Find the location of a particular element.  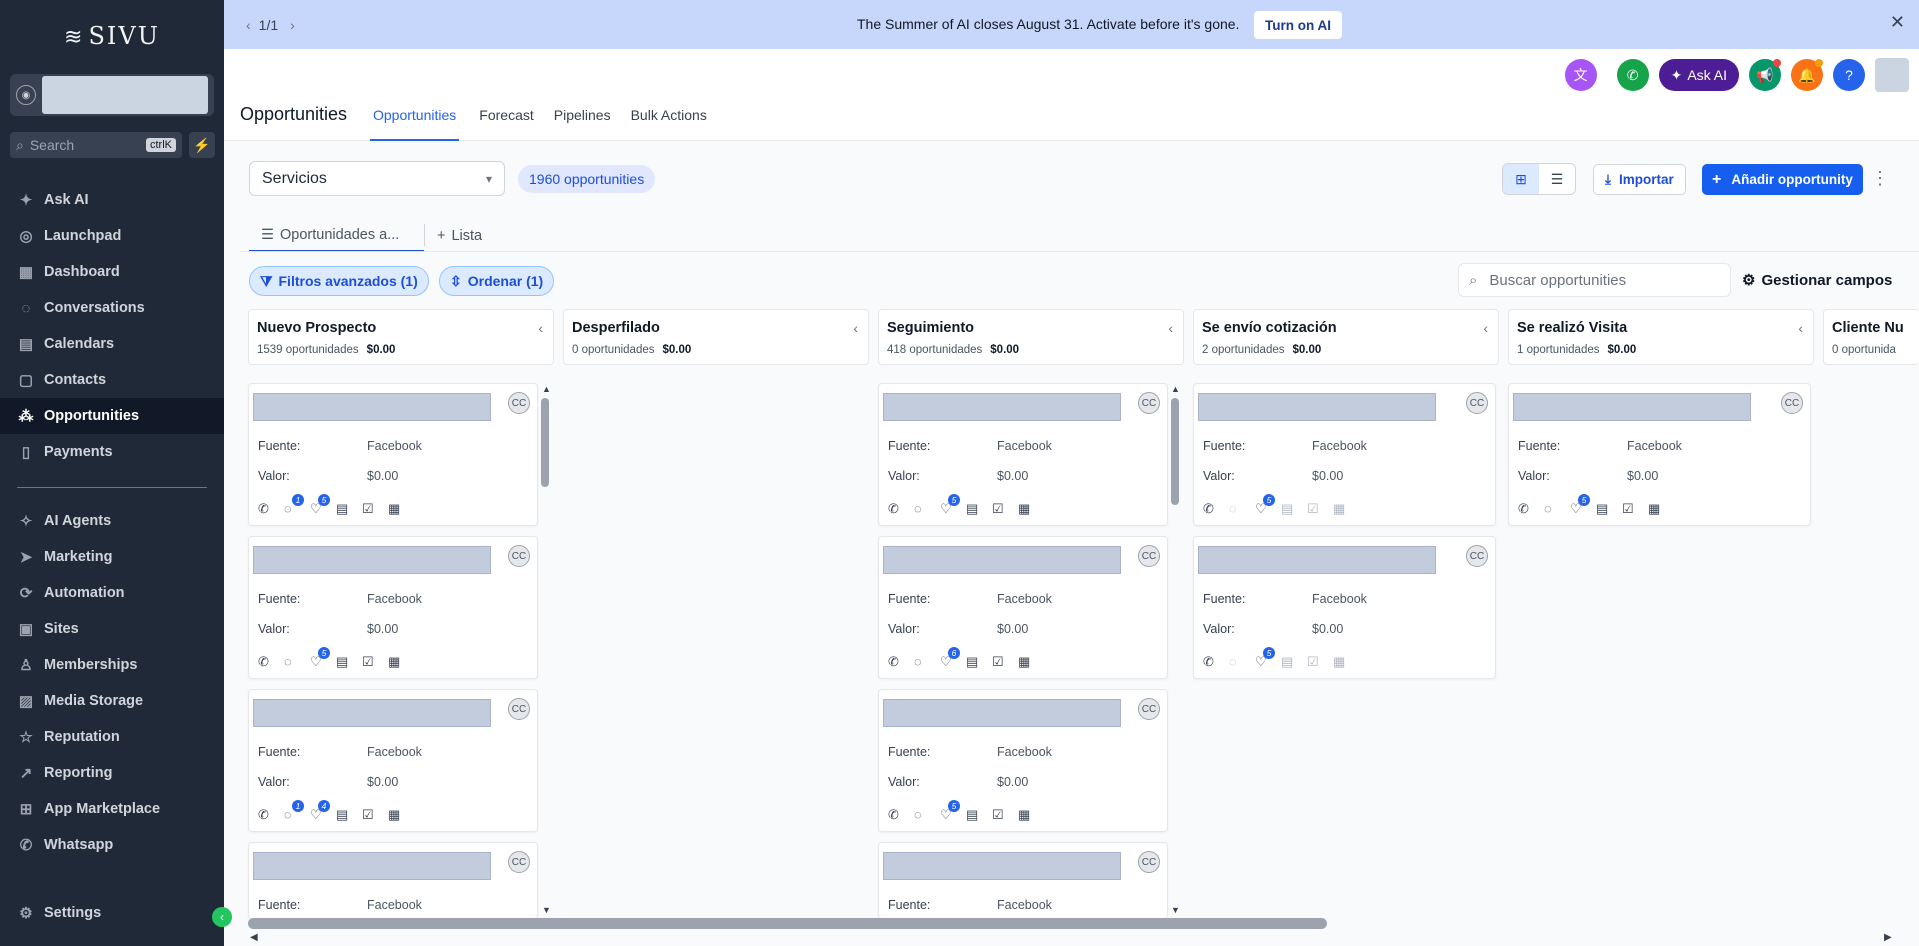

sidebar-item-reputation: ☆ Reputation is located at coordinates (112, 737).